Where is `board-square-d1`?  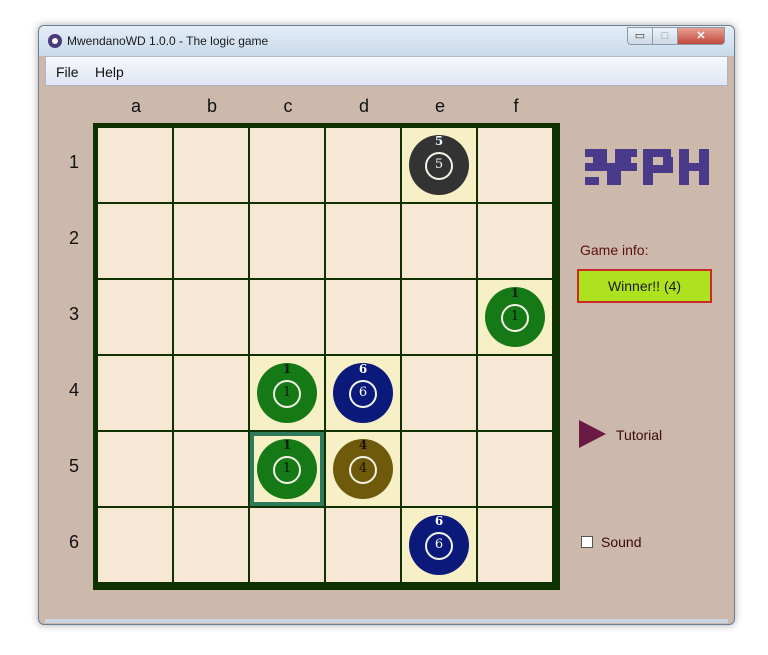
board-square-d1 is located at coordinates (363, 165).